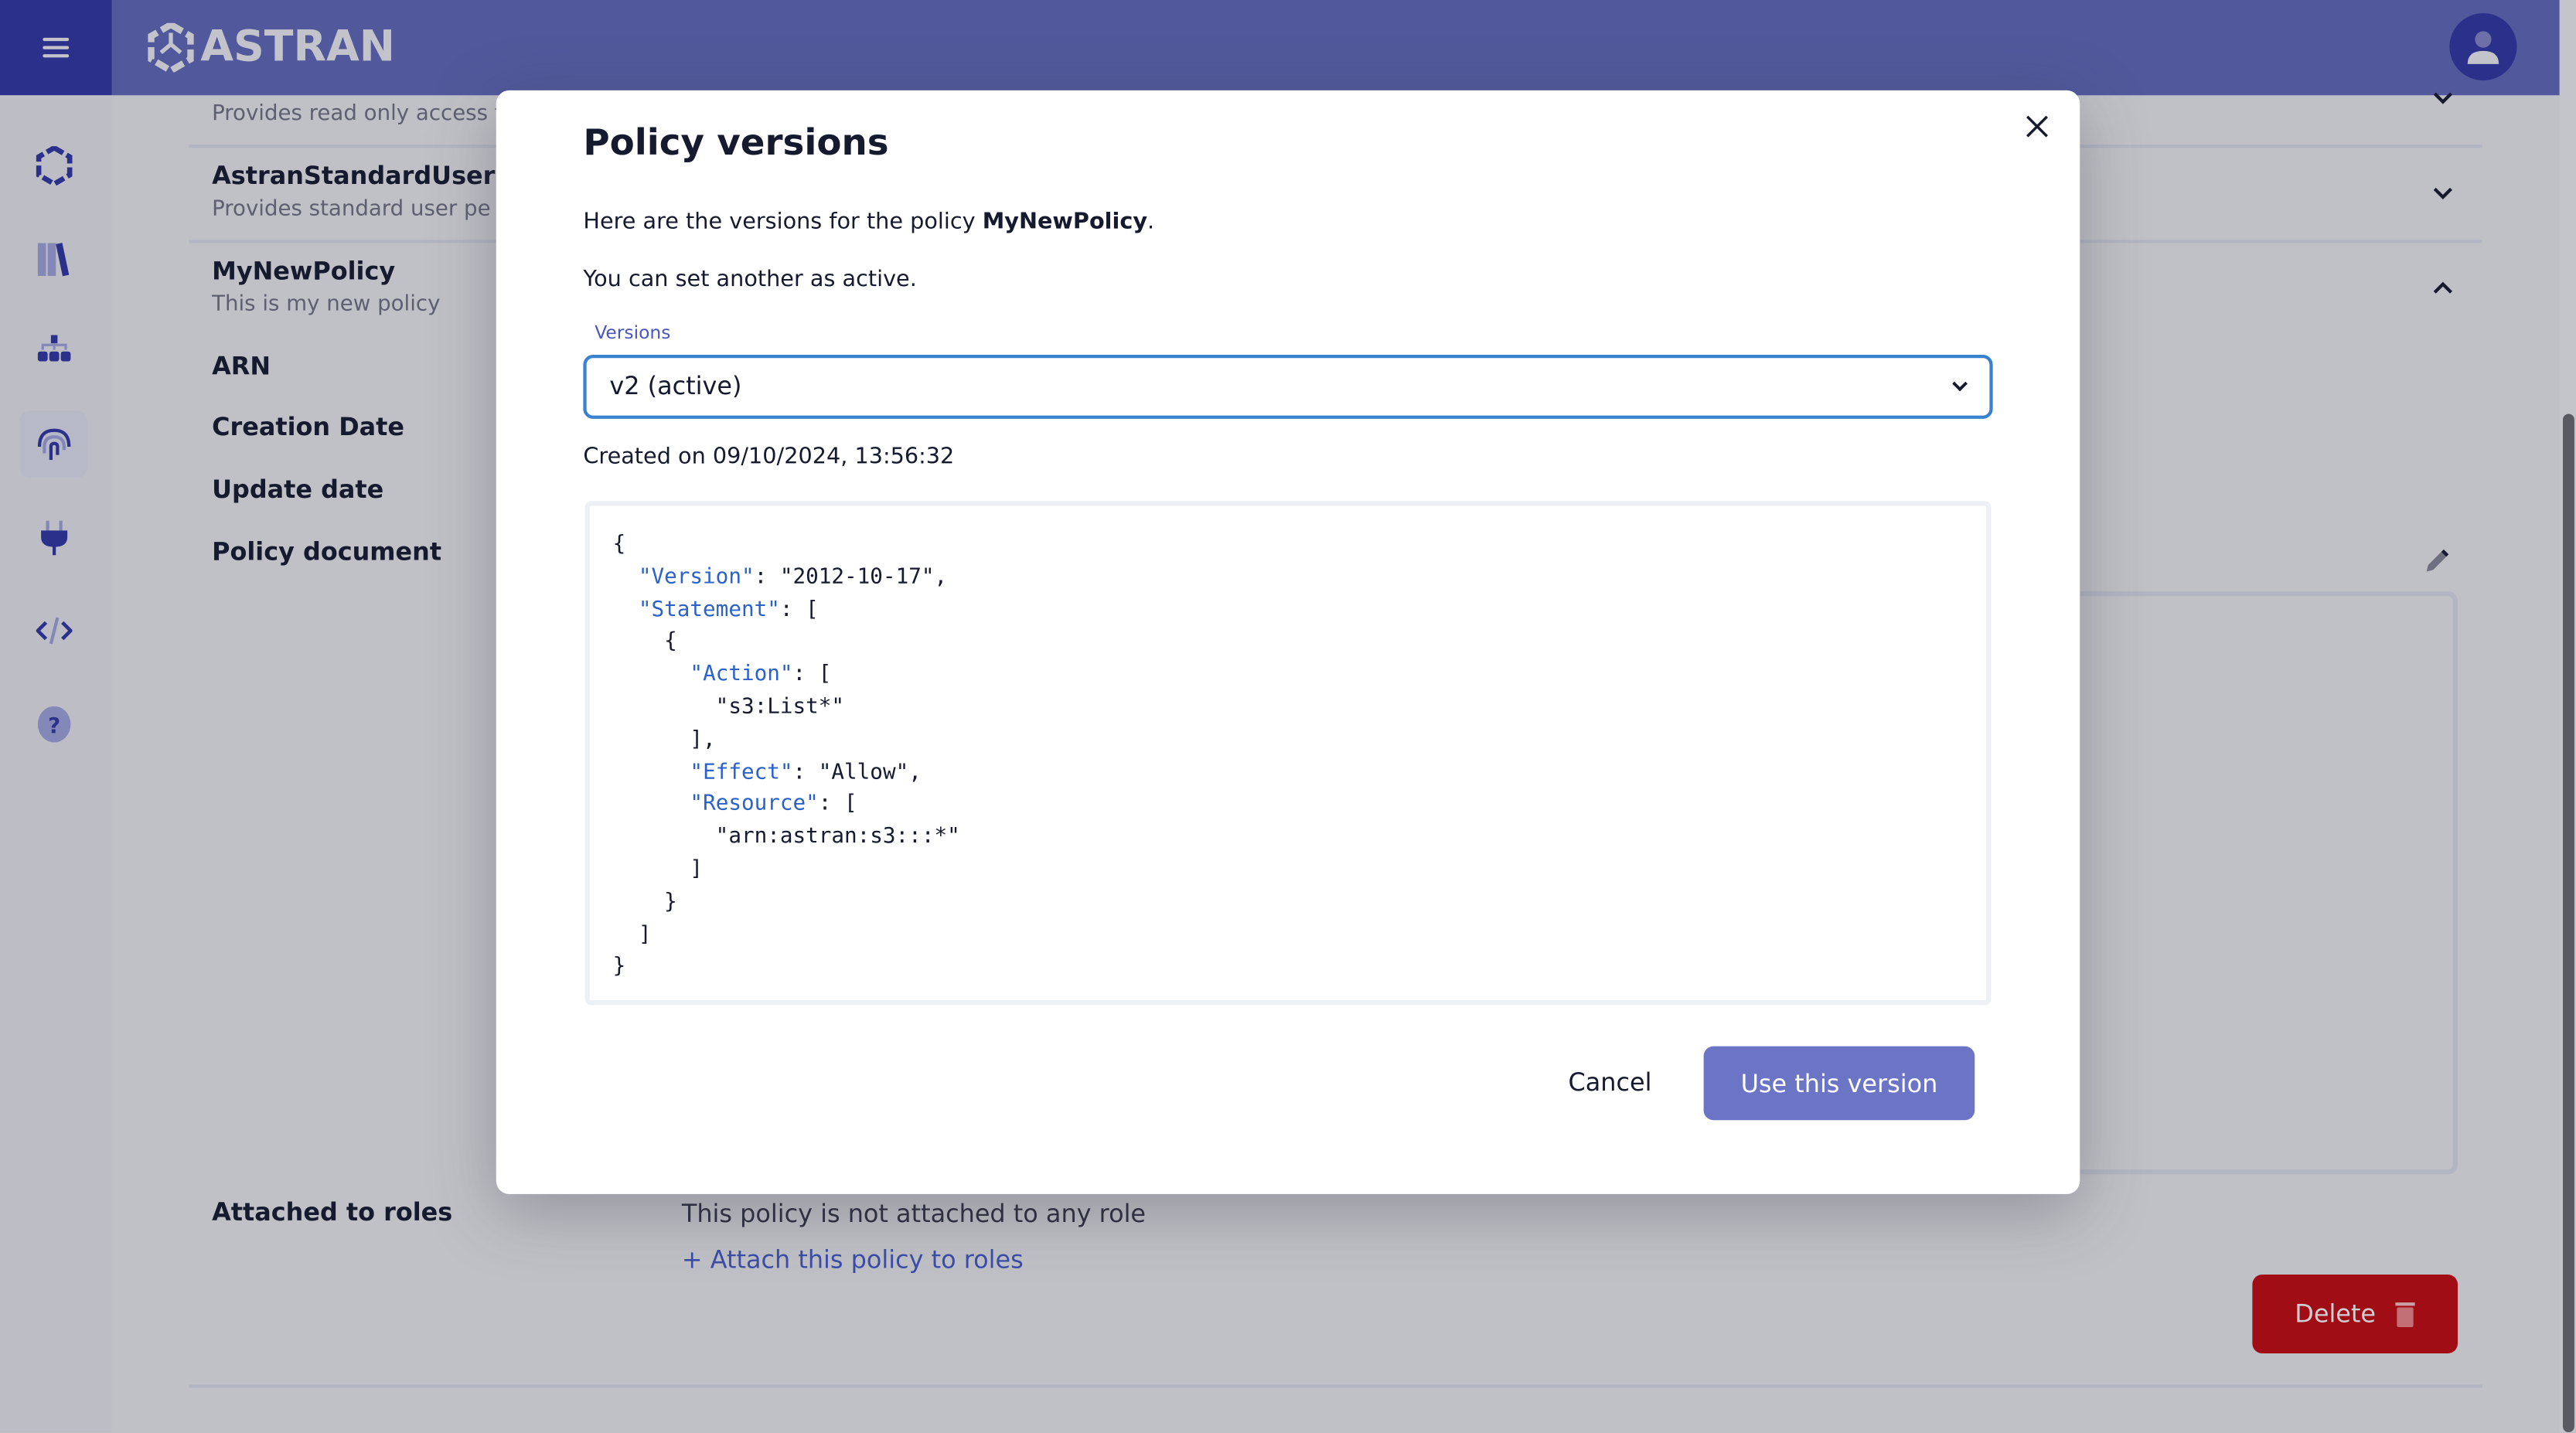  What do you see at coordinates (298, 490) in the screenshot?
I see `update-date-label: Update date` at bounding box center [298, 490].